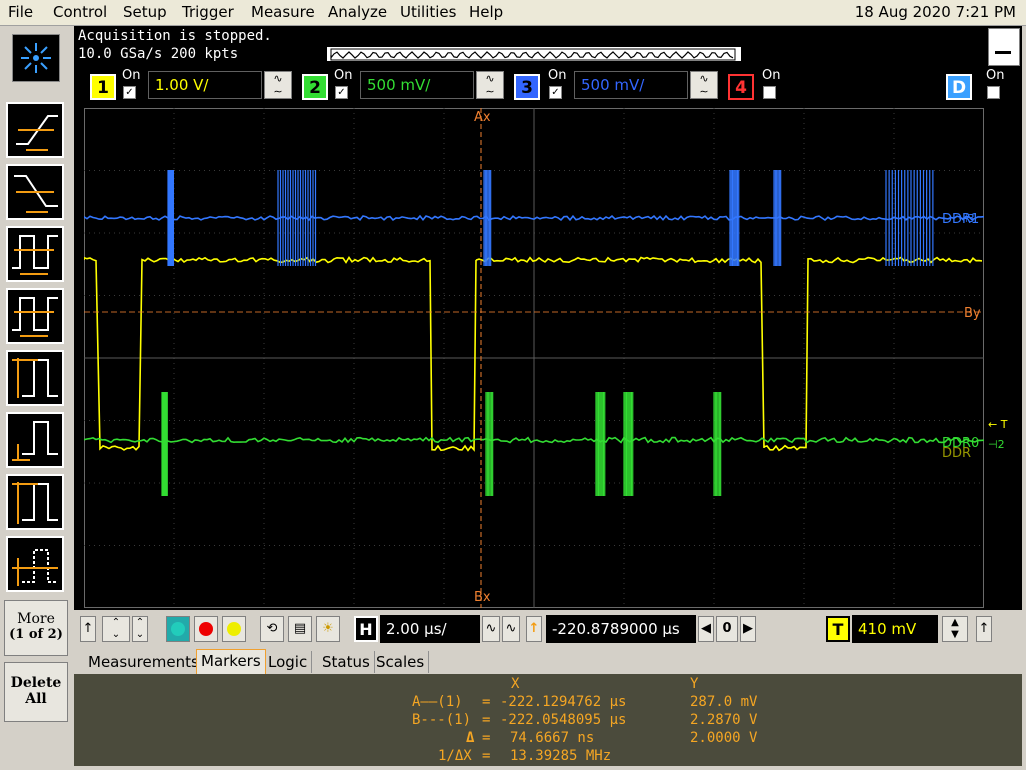  What do you see at coordinates (103, 87) in the screenshot?
I see `channel-1-button: 1` at bounding box center [103, 87].